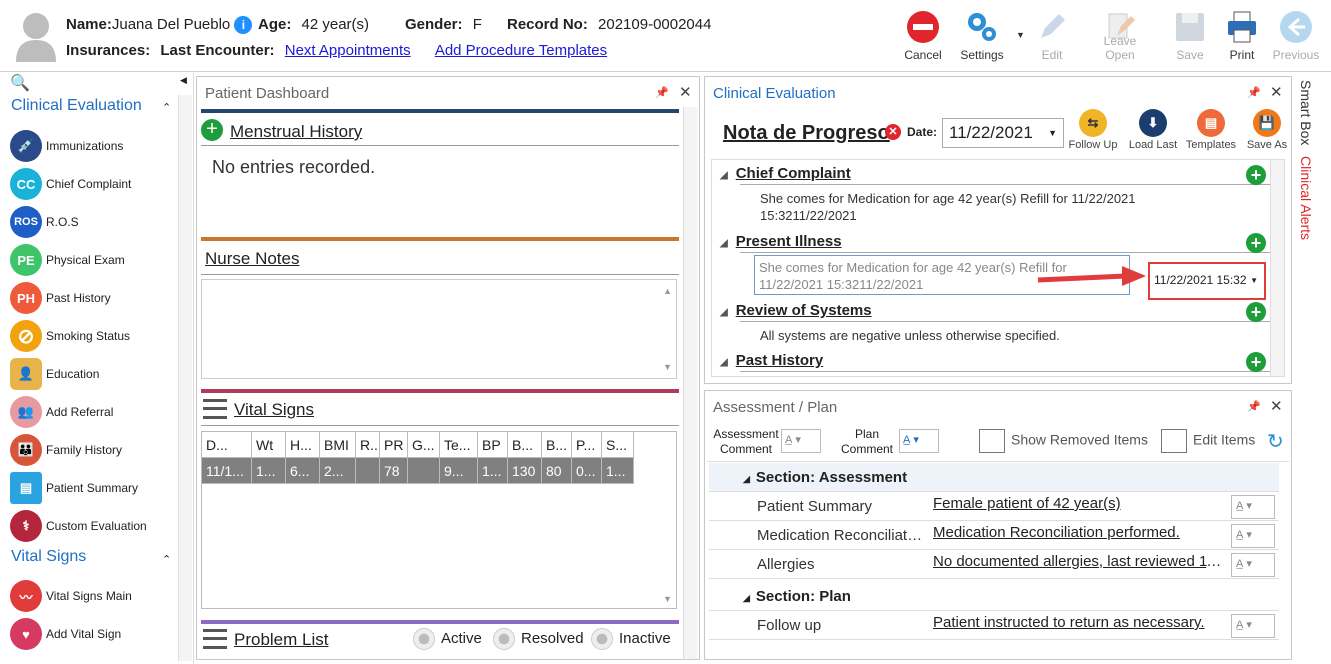 Image resolution: width=1331 pixels, height=664 pixels. I want to click on clinical-alerts-tab: Clinical Alerts, so click(1306, 198).